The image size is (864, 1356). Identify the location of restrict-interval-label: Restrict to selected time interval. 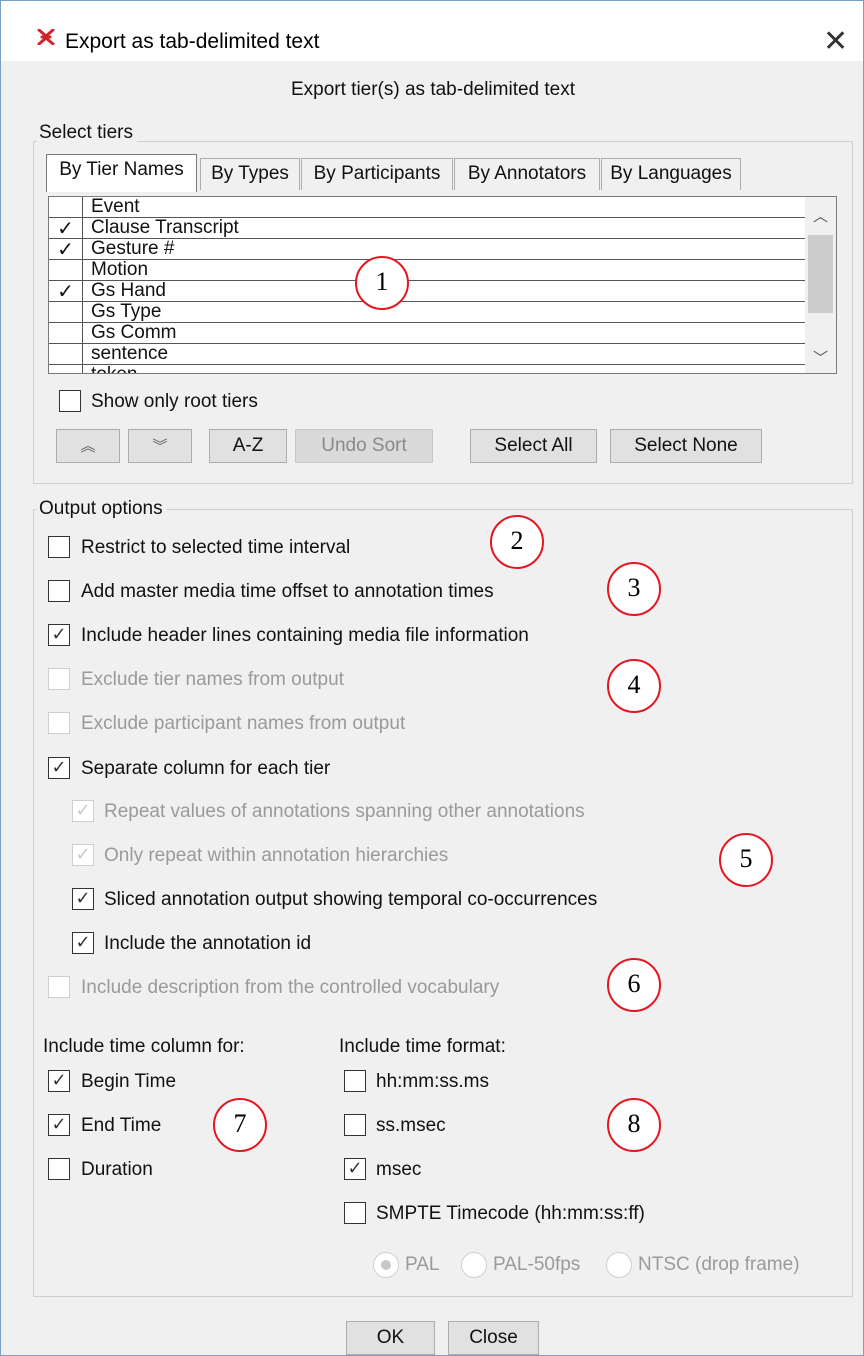
(216, 547).